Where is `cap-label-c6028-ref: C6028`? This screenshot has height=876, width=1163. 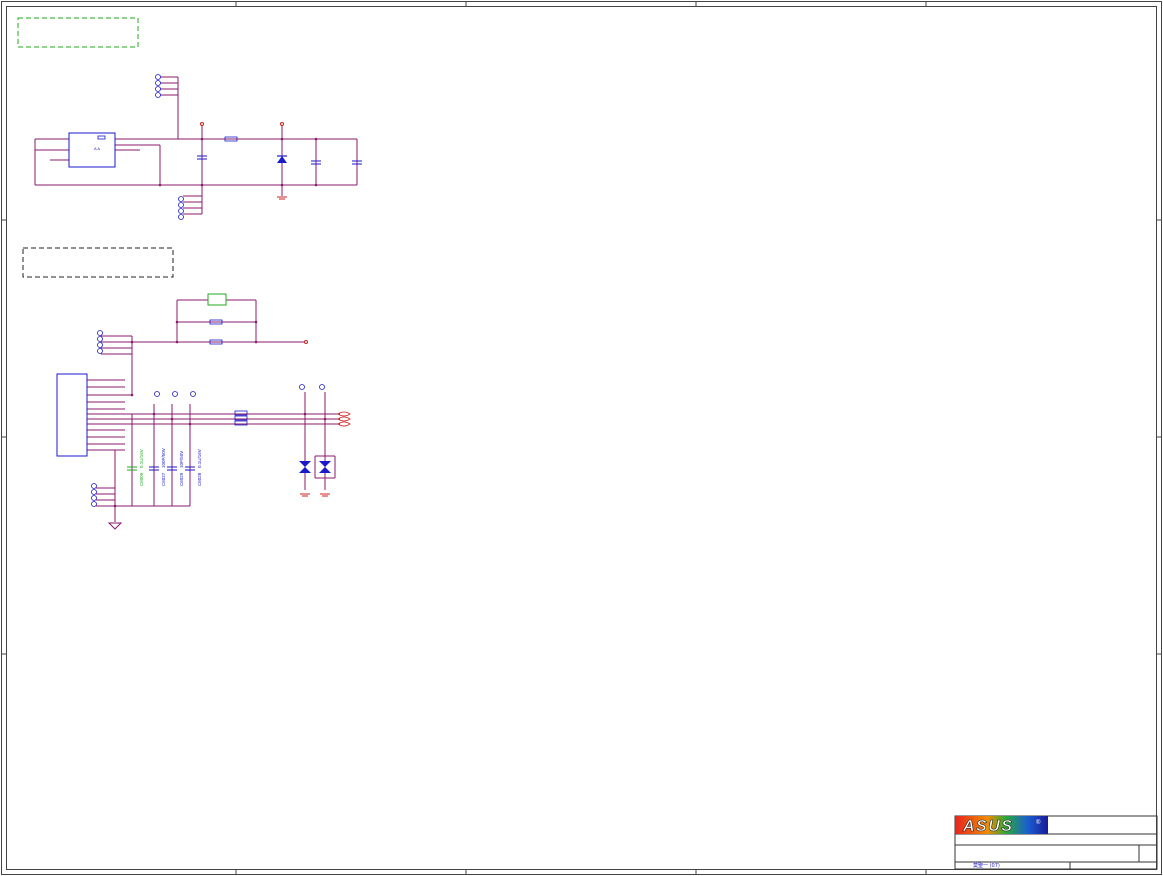 cap-label-c6028-ref: C6028 is located at coordinates (199, 479).